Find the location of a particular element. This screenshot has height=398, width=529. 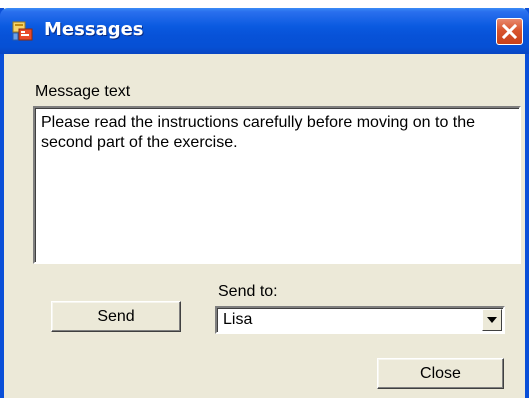

send-button: Send is located at coordinates (116, 316).